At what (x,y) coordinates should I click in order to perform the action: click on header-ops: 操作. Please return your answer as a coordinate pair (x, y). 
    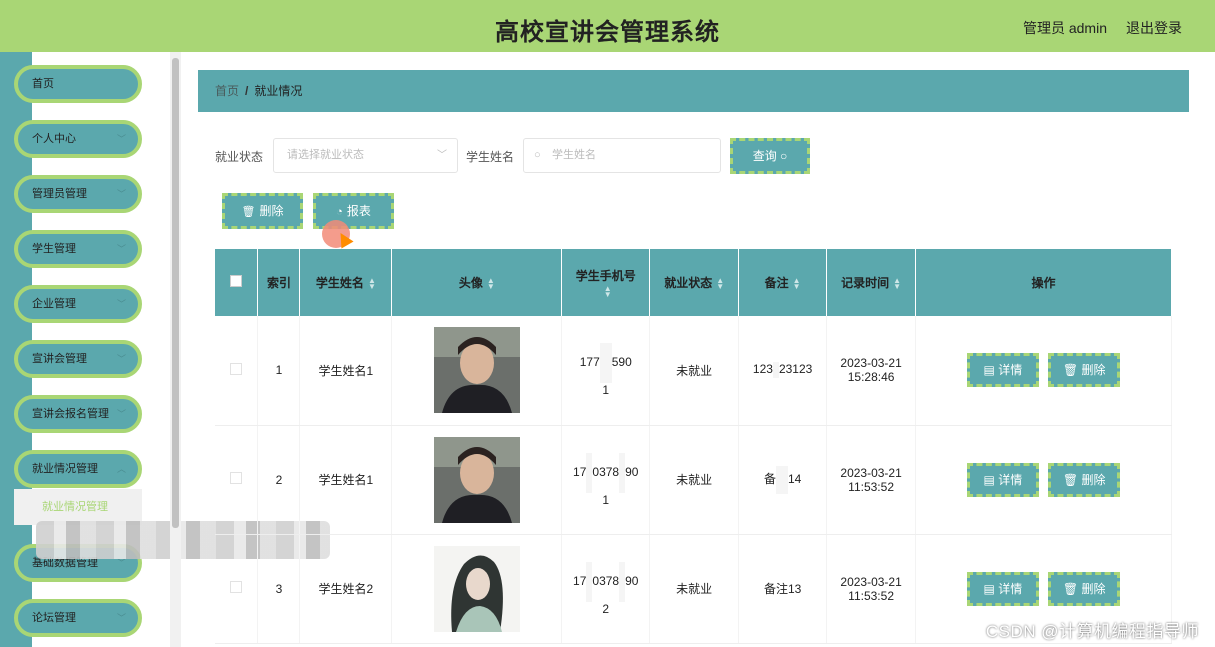
    Looking at the image, I should click on (1043, 282).